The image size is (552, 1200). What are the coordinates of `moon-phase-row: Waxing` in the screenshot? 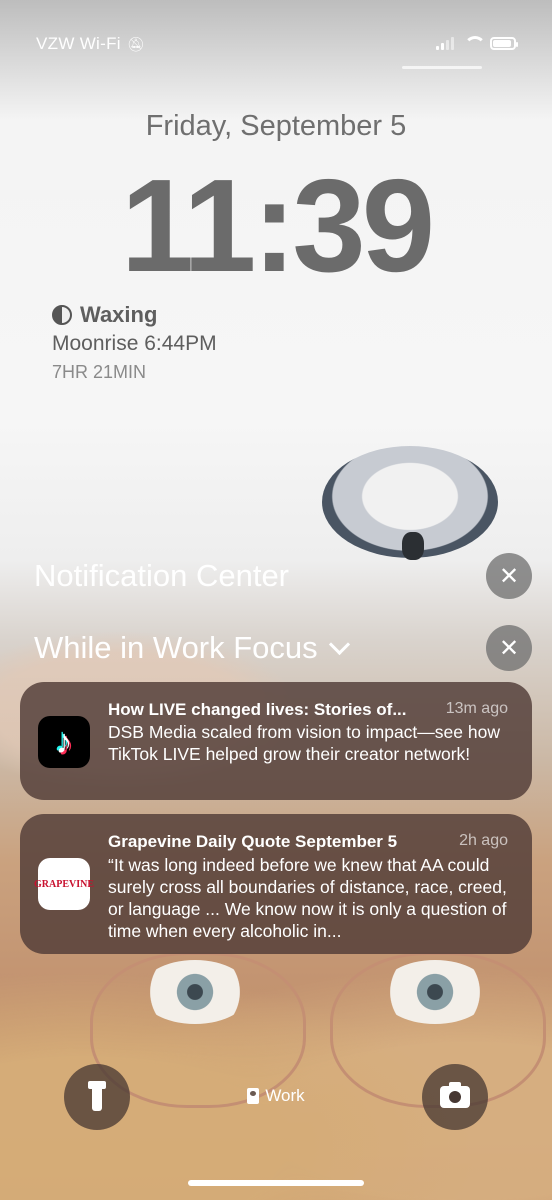 It's located at (134, 315).